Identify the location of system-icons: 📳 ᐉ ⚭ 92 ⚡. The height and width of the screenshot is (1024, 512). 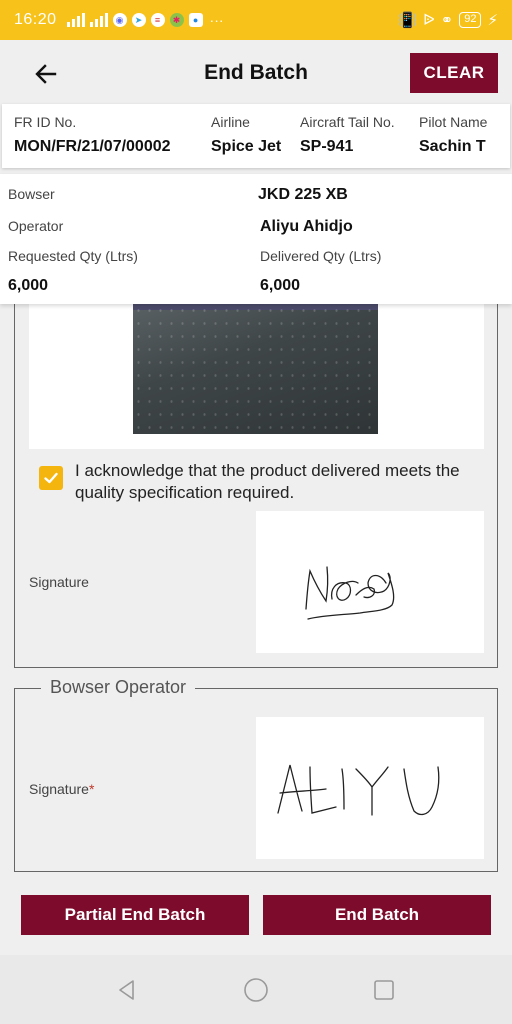
(448, 20).